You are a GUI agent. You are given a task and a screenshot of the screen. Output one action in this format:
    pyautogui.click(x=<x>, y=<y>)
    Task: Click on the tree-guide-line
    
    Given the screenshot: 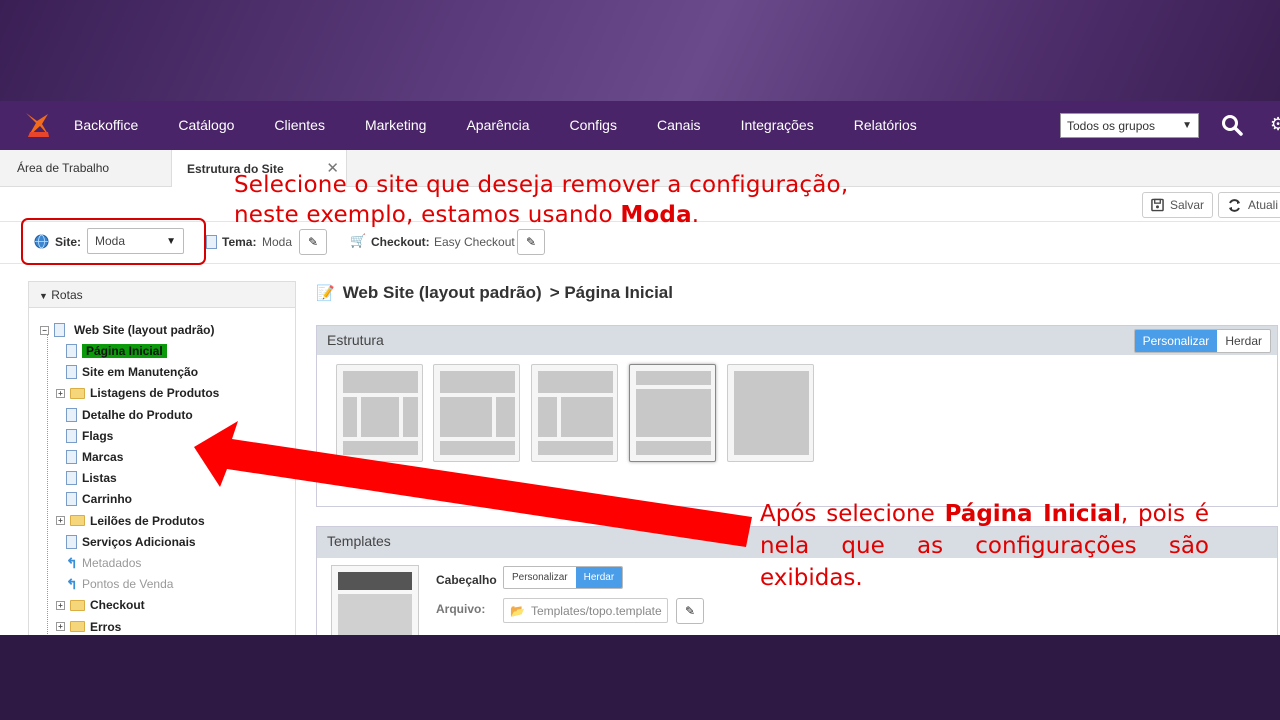 What is the action you would take?
    pyautogui.click(x=47, y=482)
    